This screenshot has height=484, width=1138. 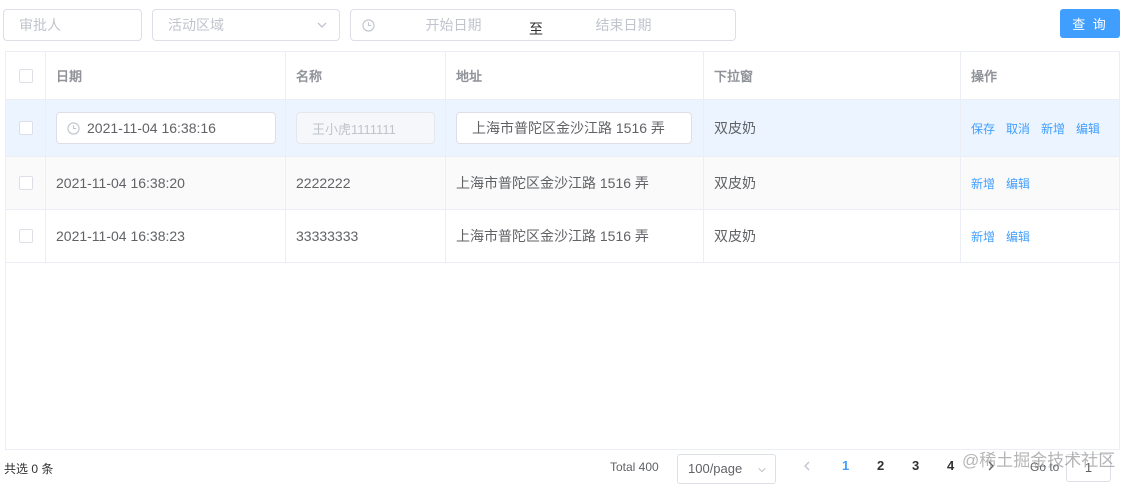 I want to click on column-header-actions: 操作, so click(x=984, y=76).